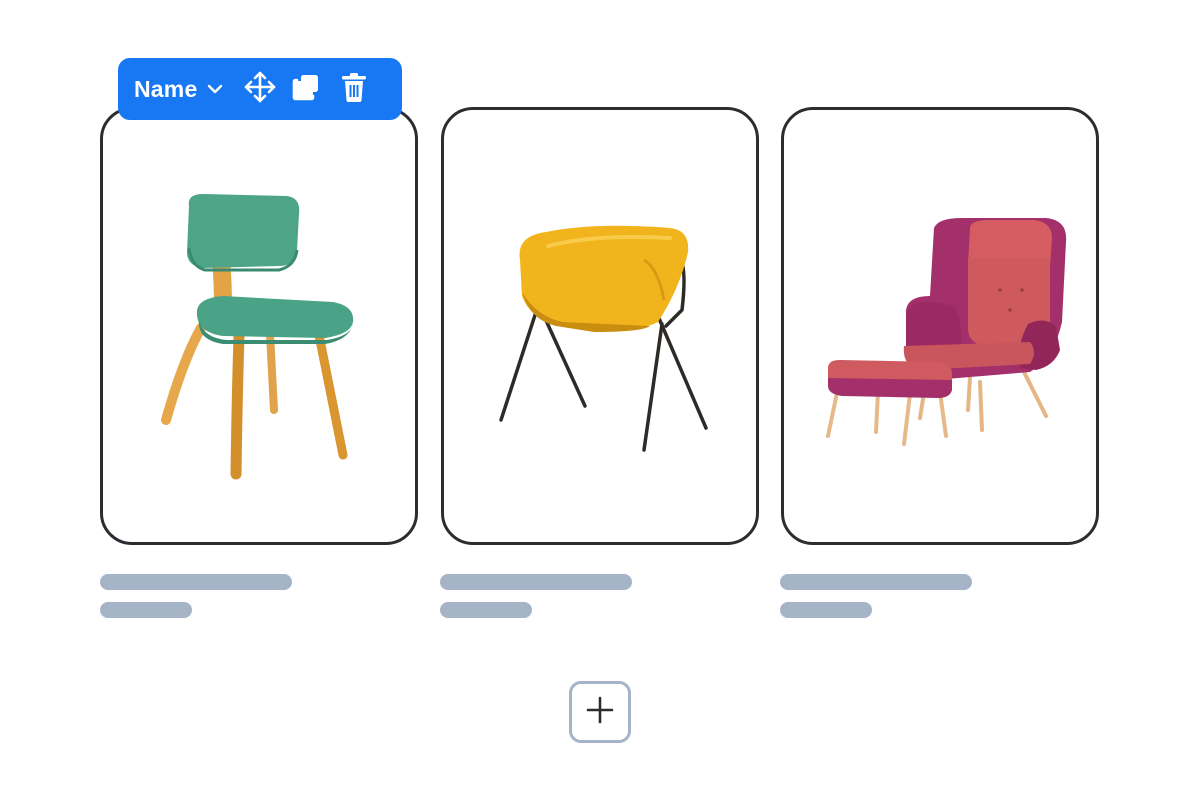 The width and height of the screenshot is (1200, 800). I want to click on move-button, so click(260, 89).